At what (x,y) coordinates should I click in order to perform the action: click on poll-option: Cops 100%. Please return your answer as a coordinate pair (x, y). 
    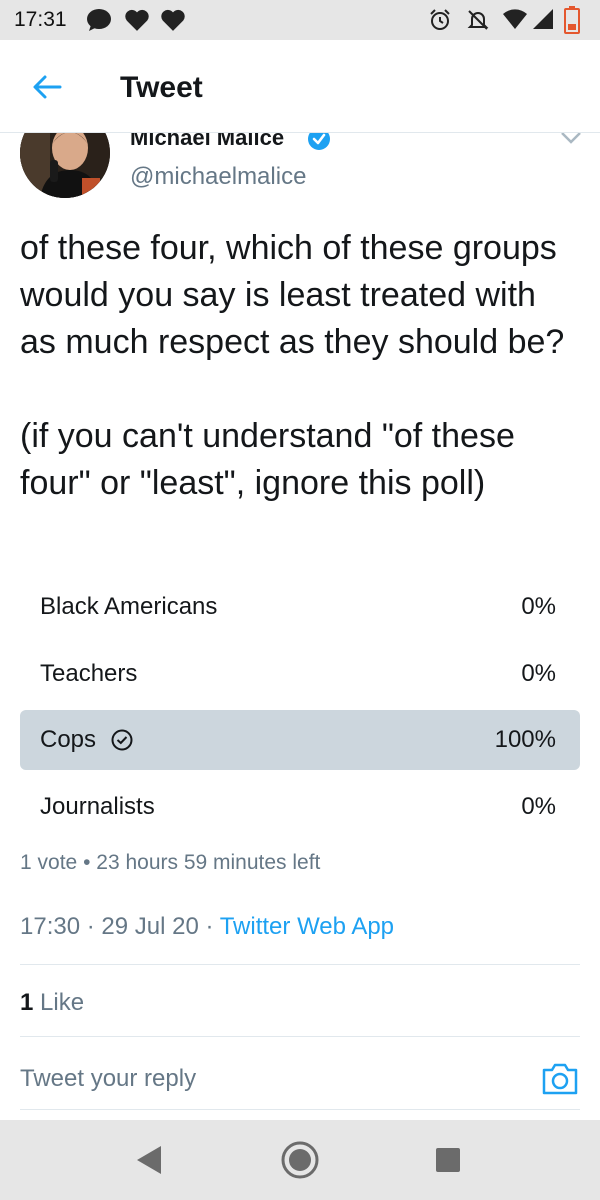
    Looking at the image, I should click on (300, 740).